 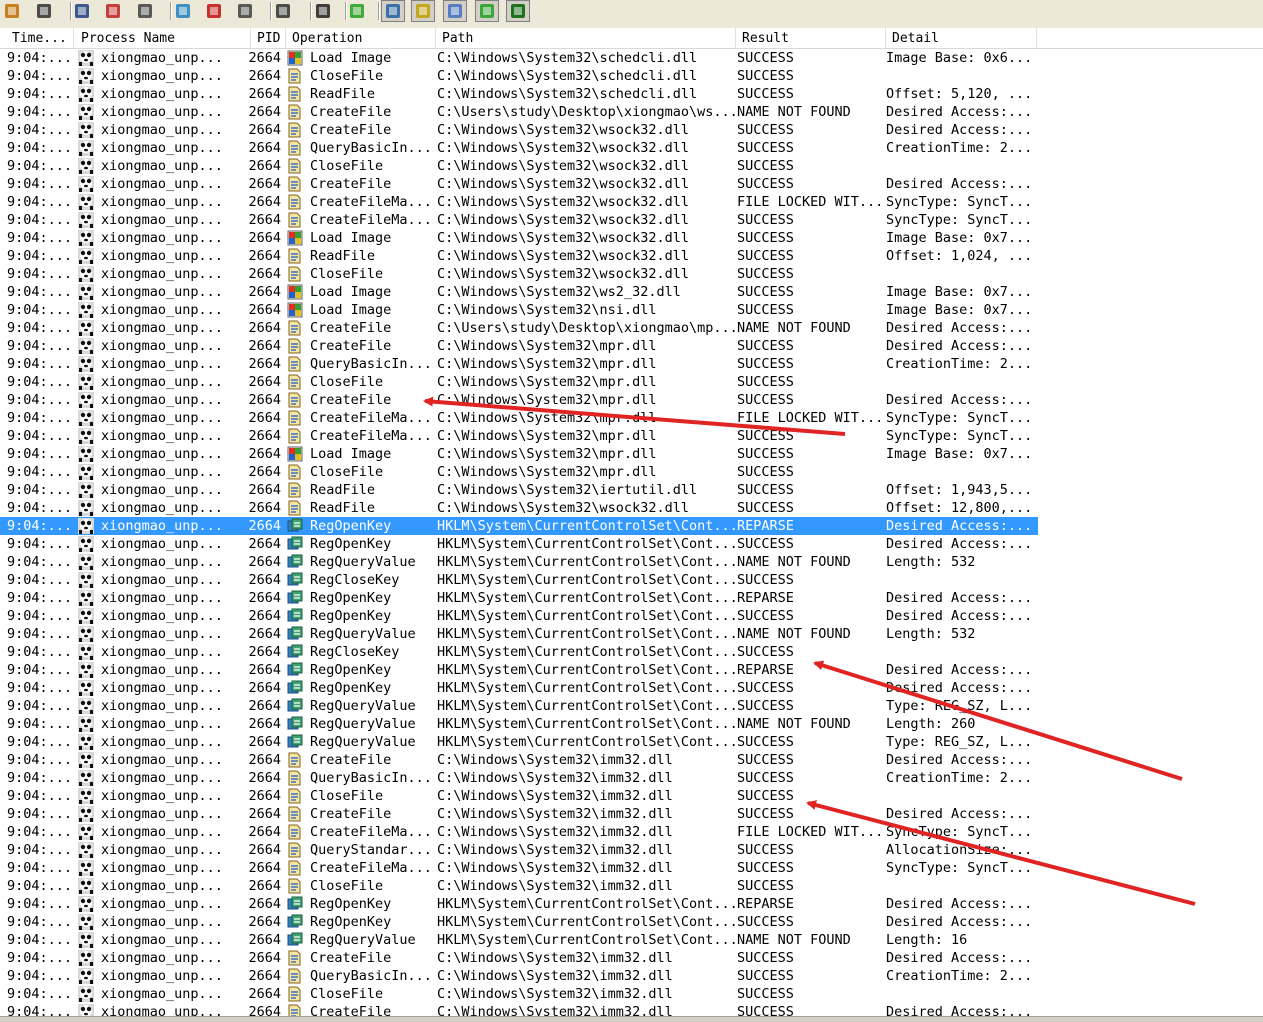 What do you see at coordinates (423, 11) in the screenshot?
I see `file-activity-icon` at bounding box center [423, 11].